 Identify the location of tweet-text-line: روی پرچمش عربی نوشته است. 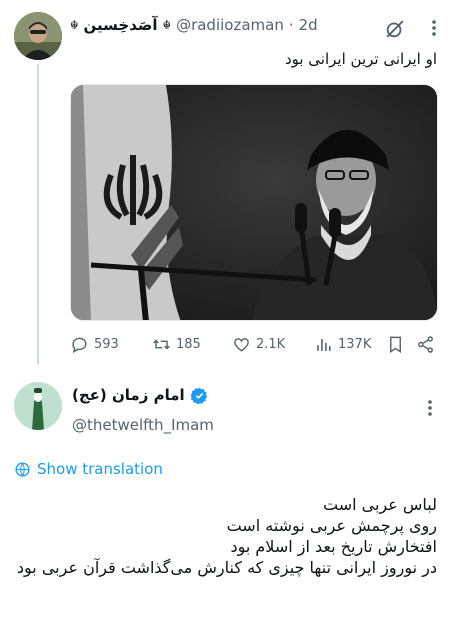
(331, 525).